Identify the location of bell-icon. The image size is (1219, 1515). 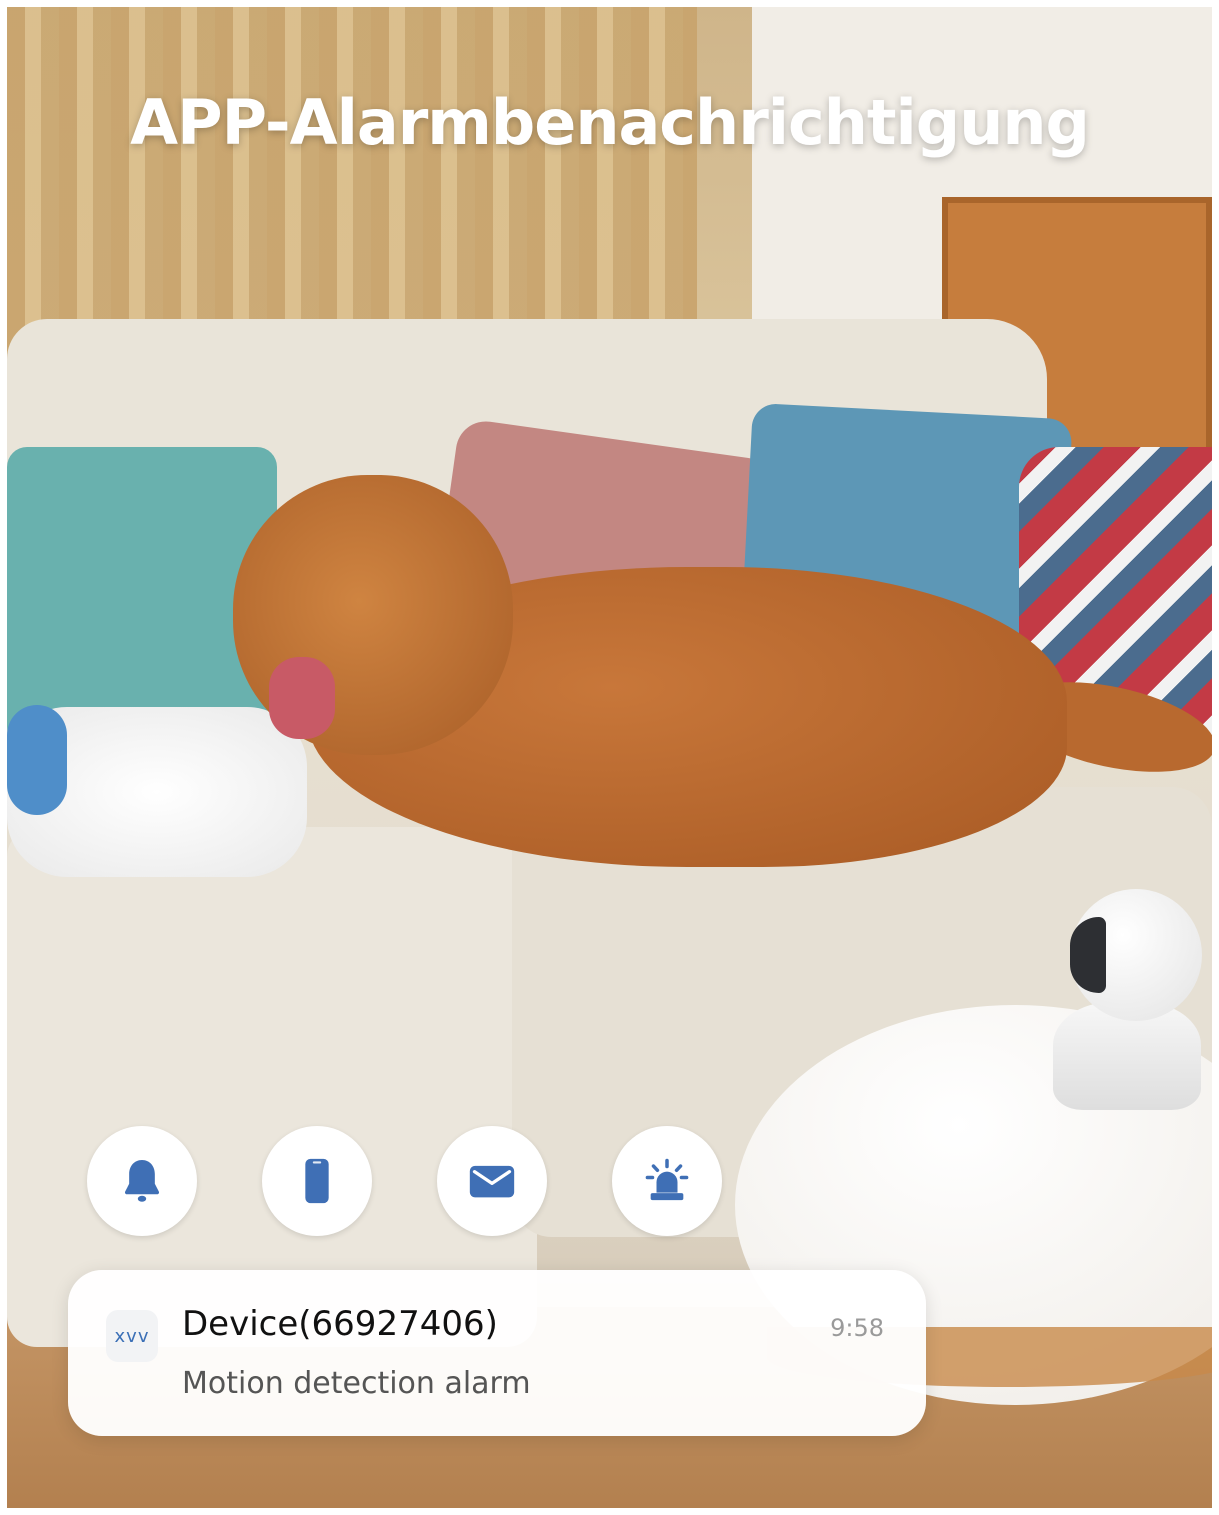
(142, 1181).